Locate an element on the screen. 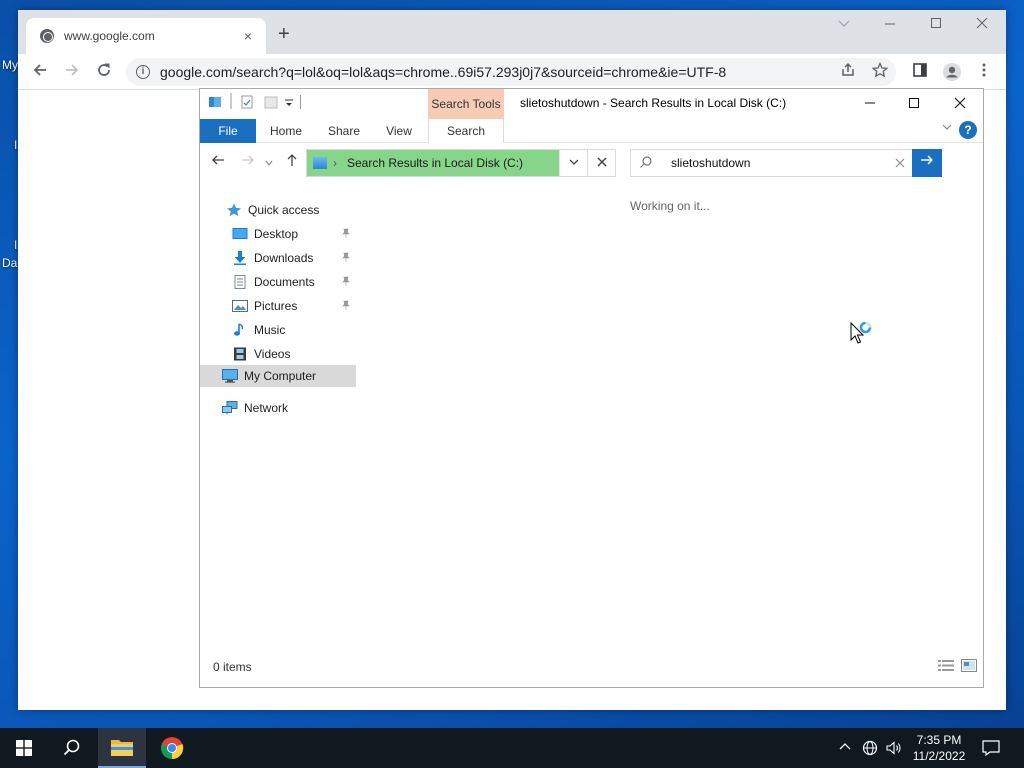 The image size is (1024, 768). ribbon-tab-share: Share is located at coordinates (344, 131).